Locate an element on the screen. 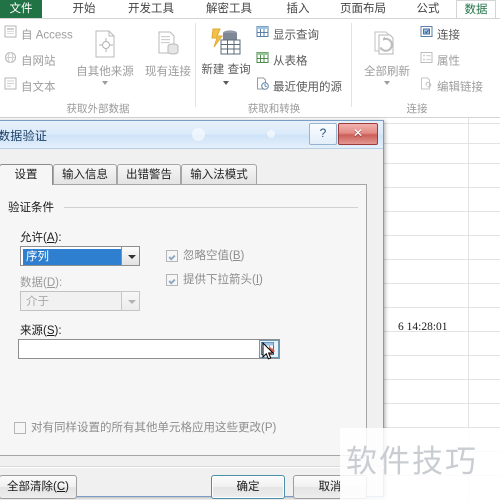  ribbon-tab-developer: 开发工具 is located at coordinates (151, 9).